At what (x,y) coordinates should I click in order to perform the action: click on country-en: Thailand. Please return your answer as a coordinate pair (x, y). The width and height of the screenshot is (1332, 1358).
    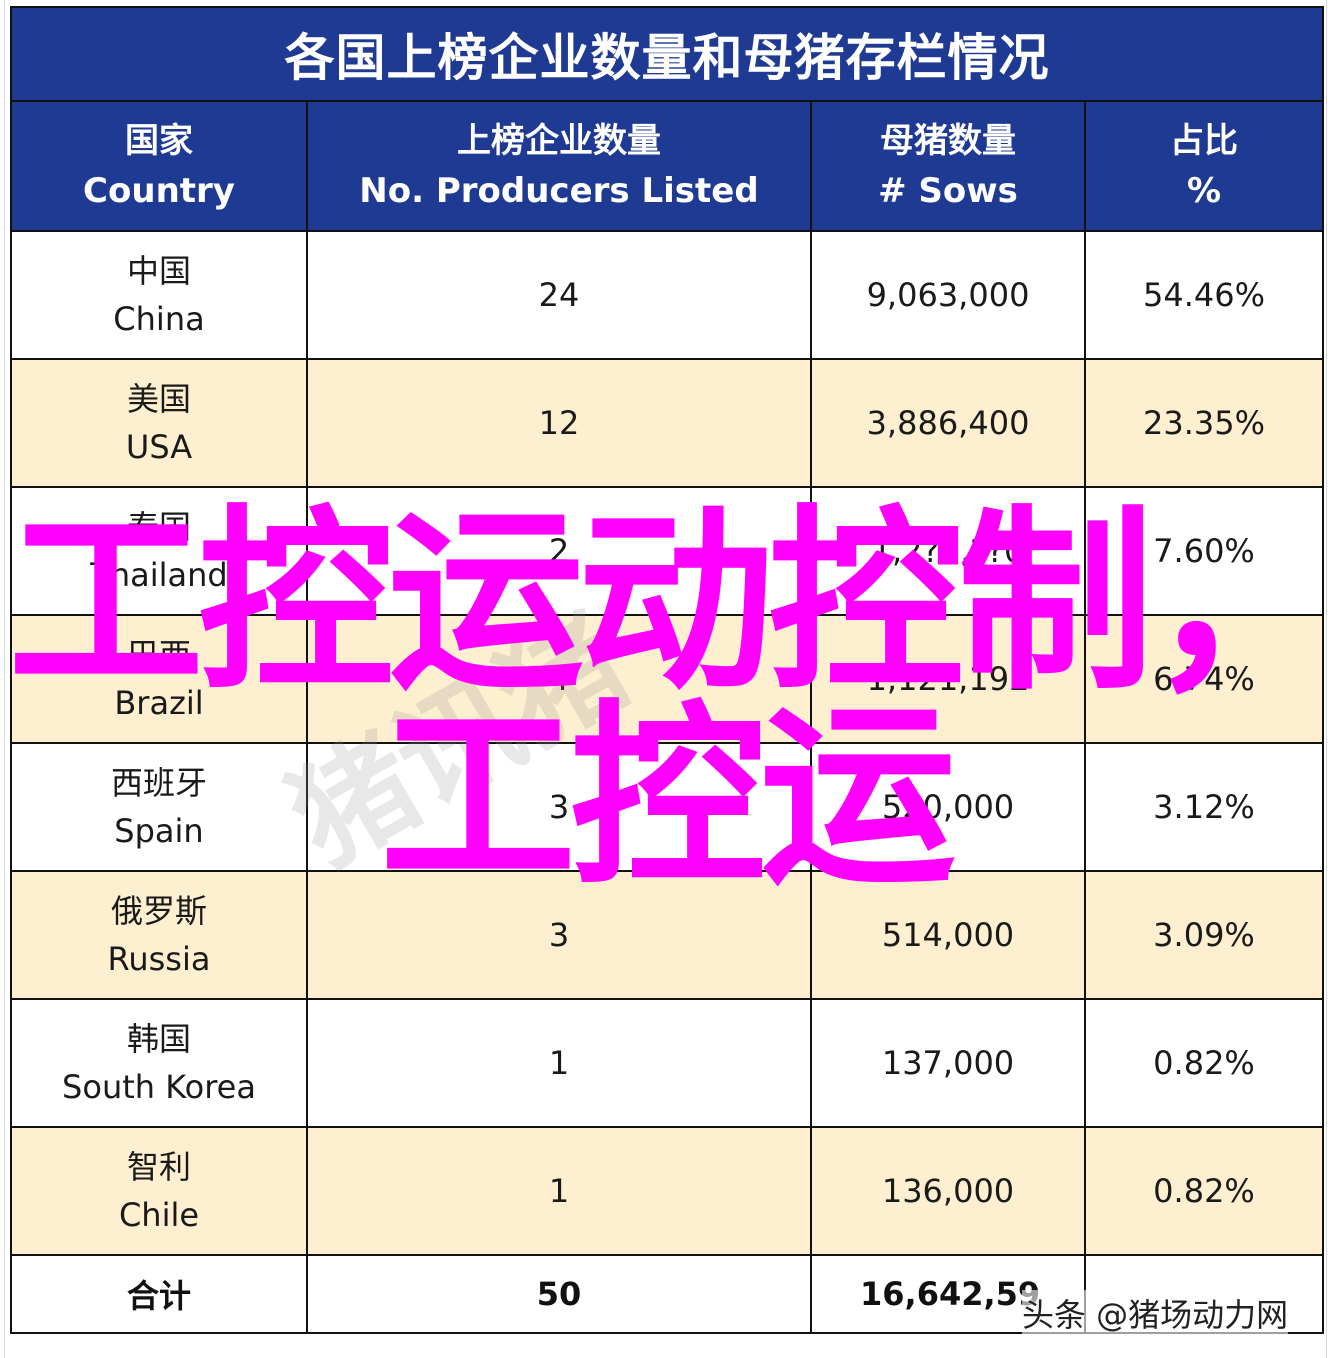
    Looking at the image, I should click on (159, 575).